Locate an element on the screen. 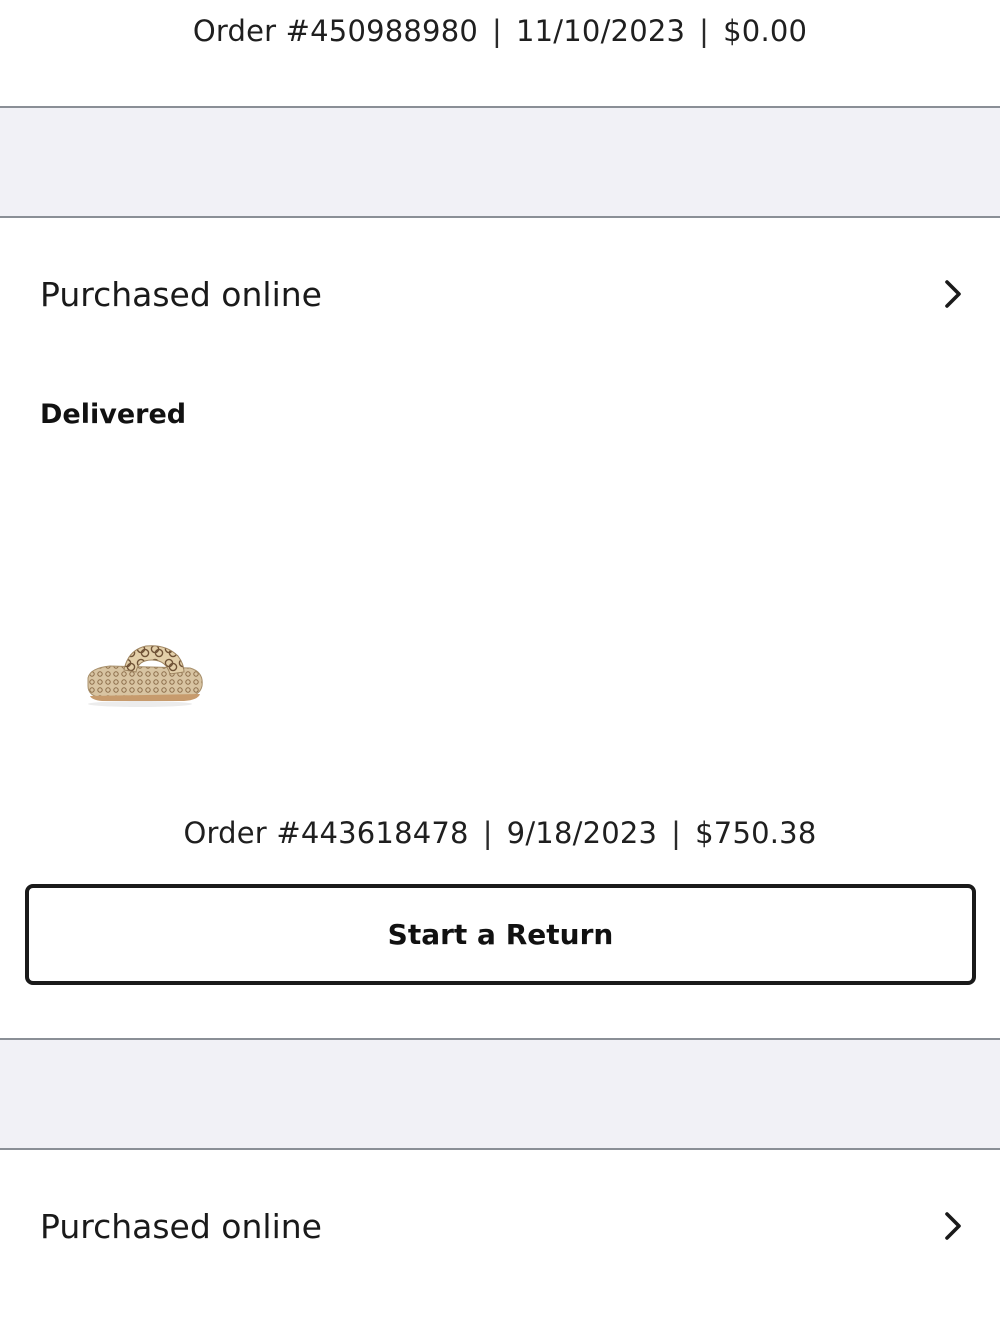 The width and height of the screenshot is (1000, 1333). delivery-status: Delivered is located at coordinates (113, 414).